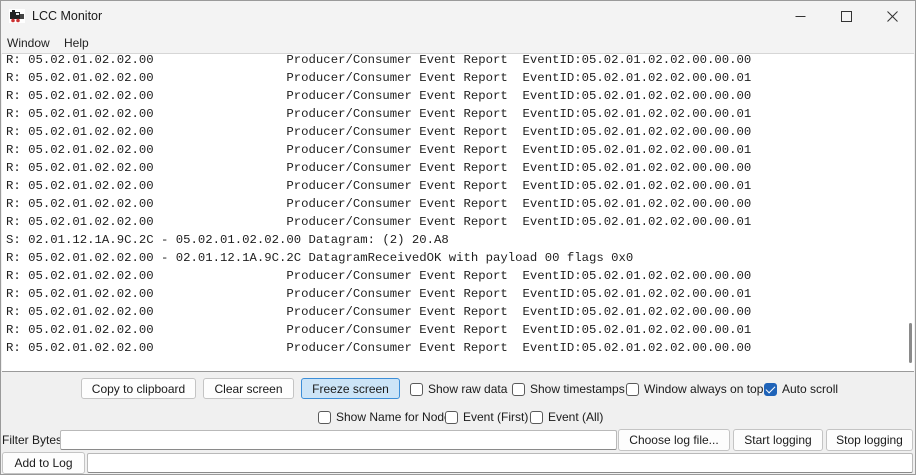  Describe the element at coordinates (869, 440) in the screenshot. I see `stop-logging-button: Stop logging` at that location.